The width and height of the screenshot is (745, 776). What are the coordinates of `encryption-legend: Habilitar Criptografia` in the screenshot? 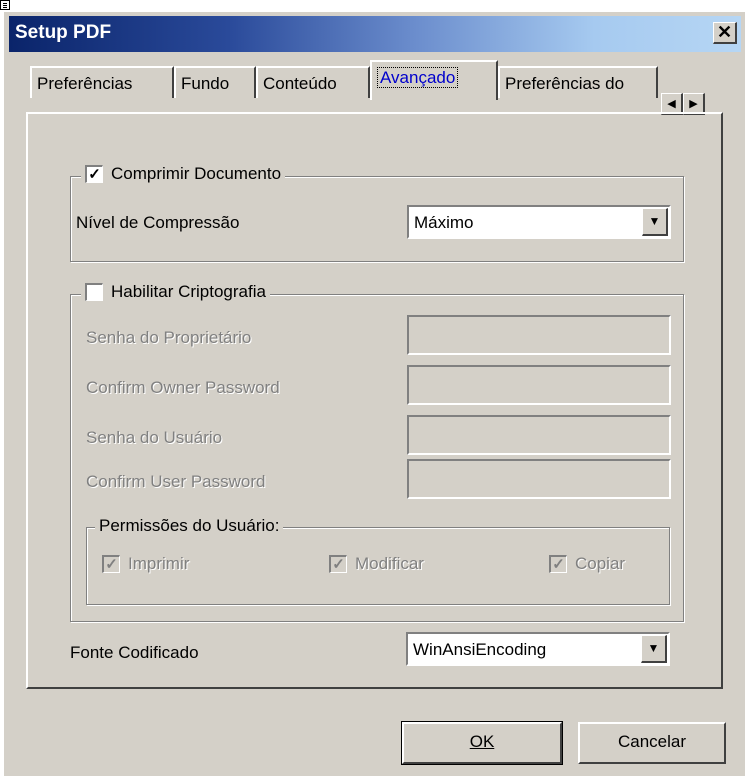 It's located at (175, 292).